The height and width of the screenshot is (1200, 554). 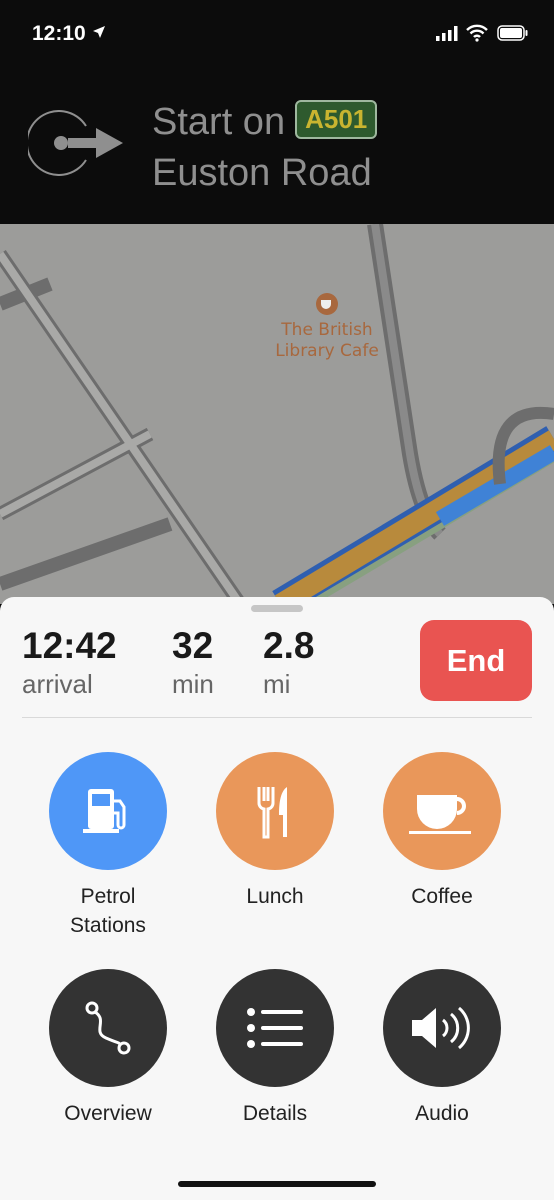 I want to click on poi-label-line2: Library Cafe, so click(x=327, y=351).